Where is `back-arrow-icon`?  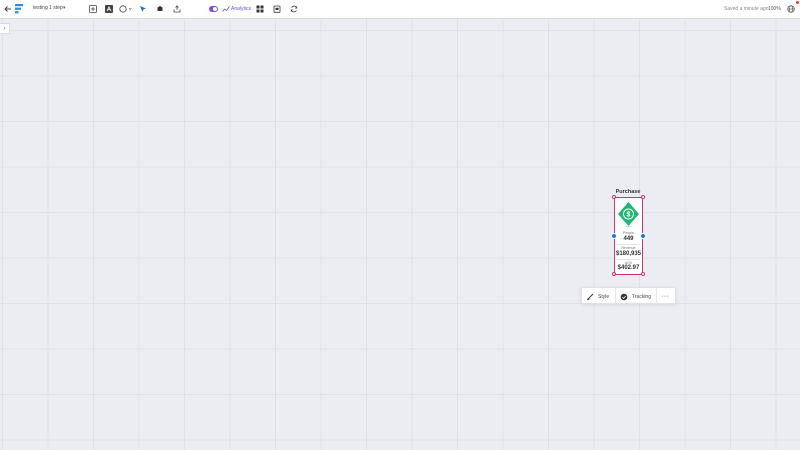 back-arrow-icon is located at coordinates (8, 9).